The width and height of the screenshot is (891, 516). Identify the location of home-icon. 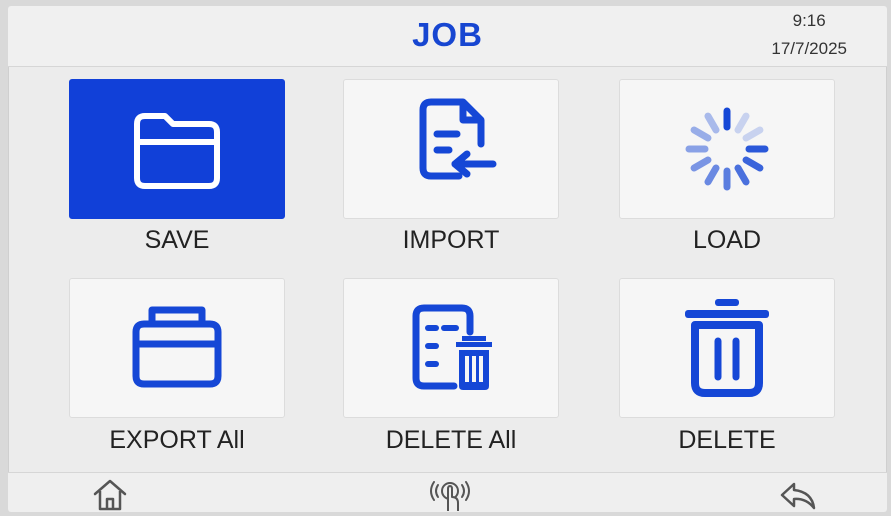
(110, 494).